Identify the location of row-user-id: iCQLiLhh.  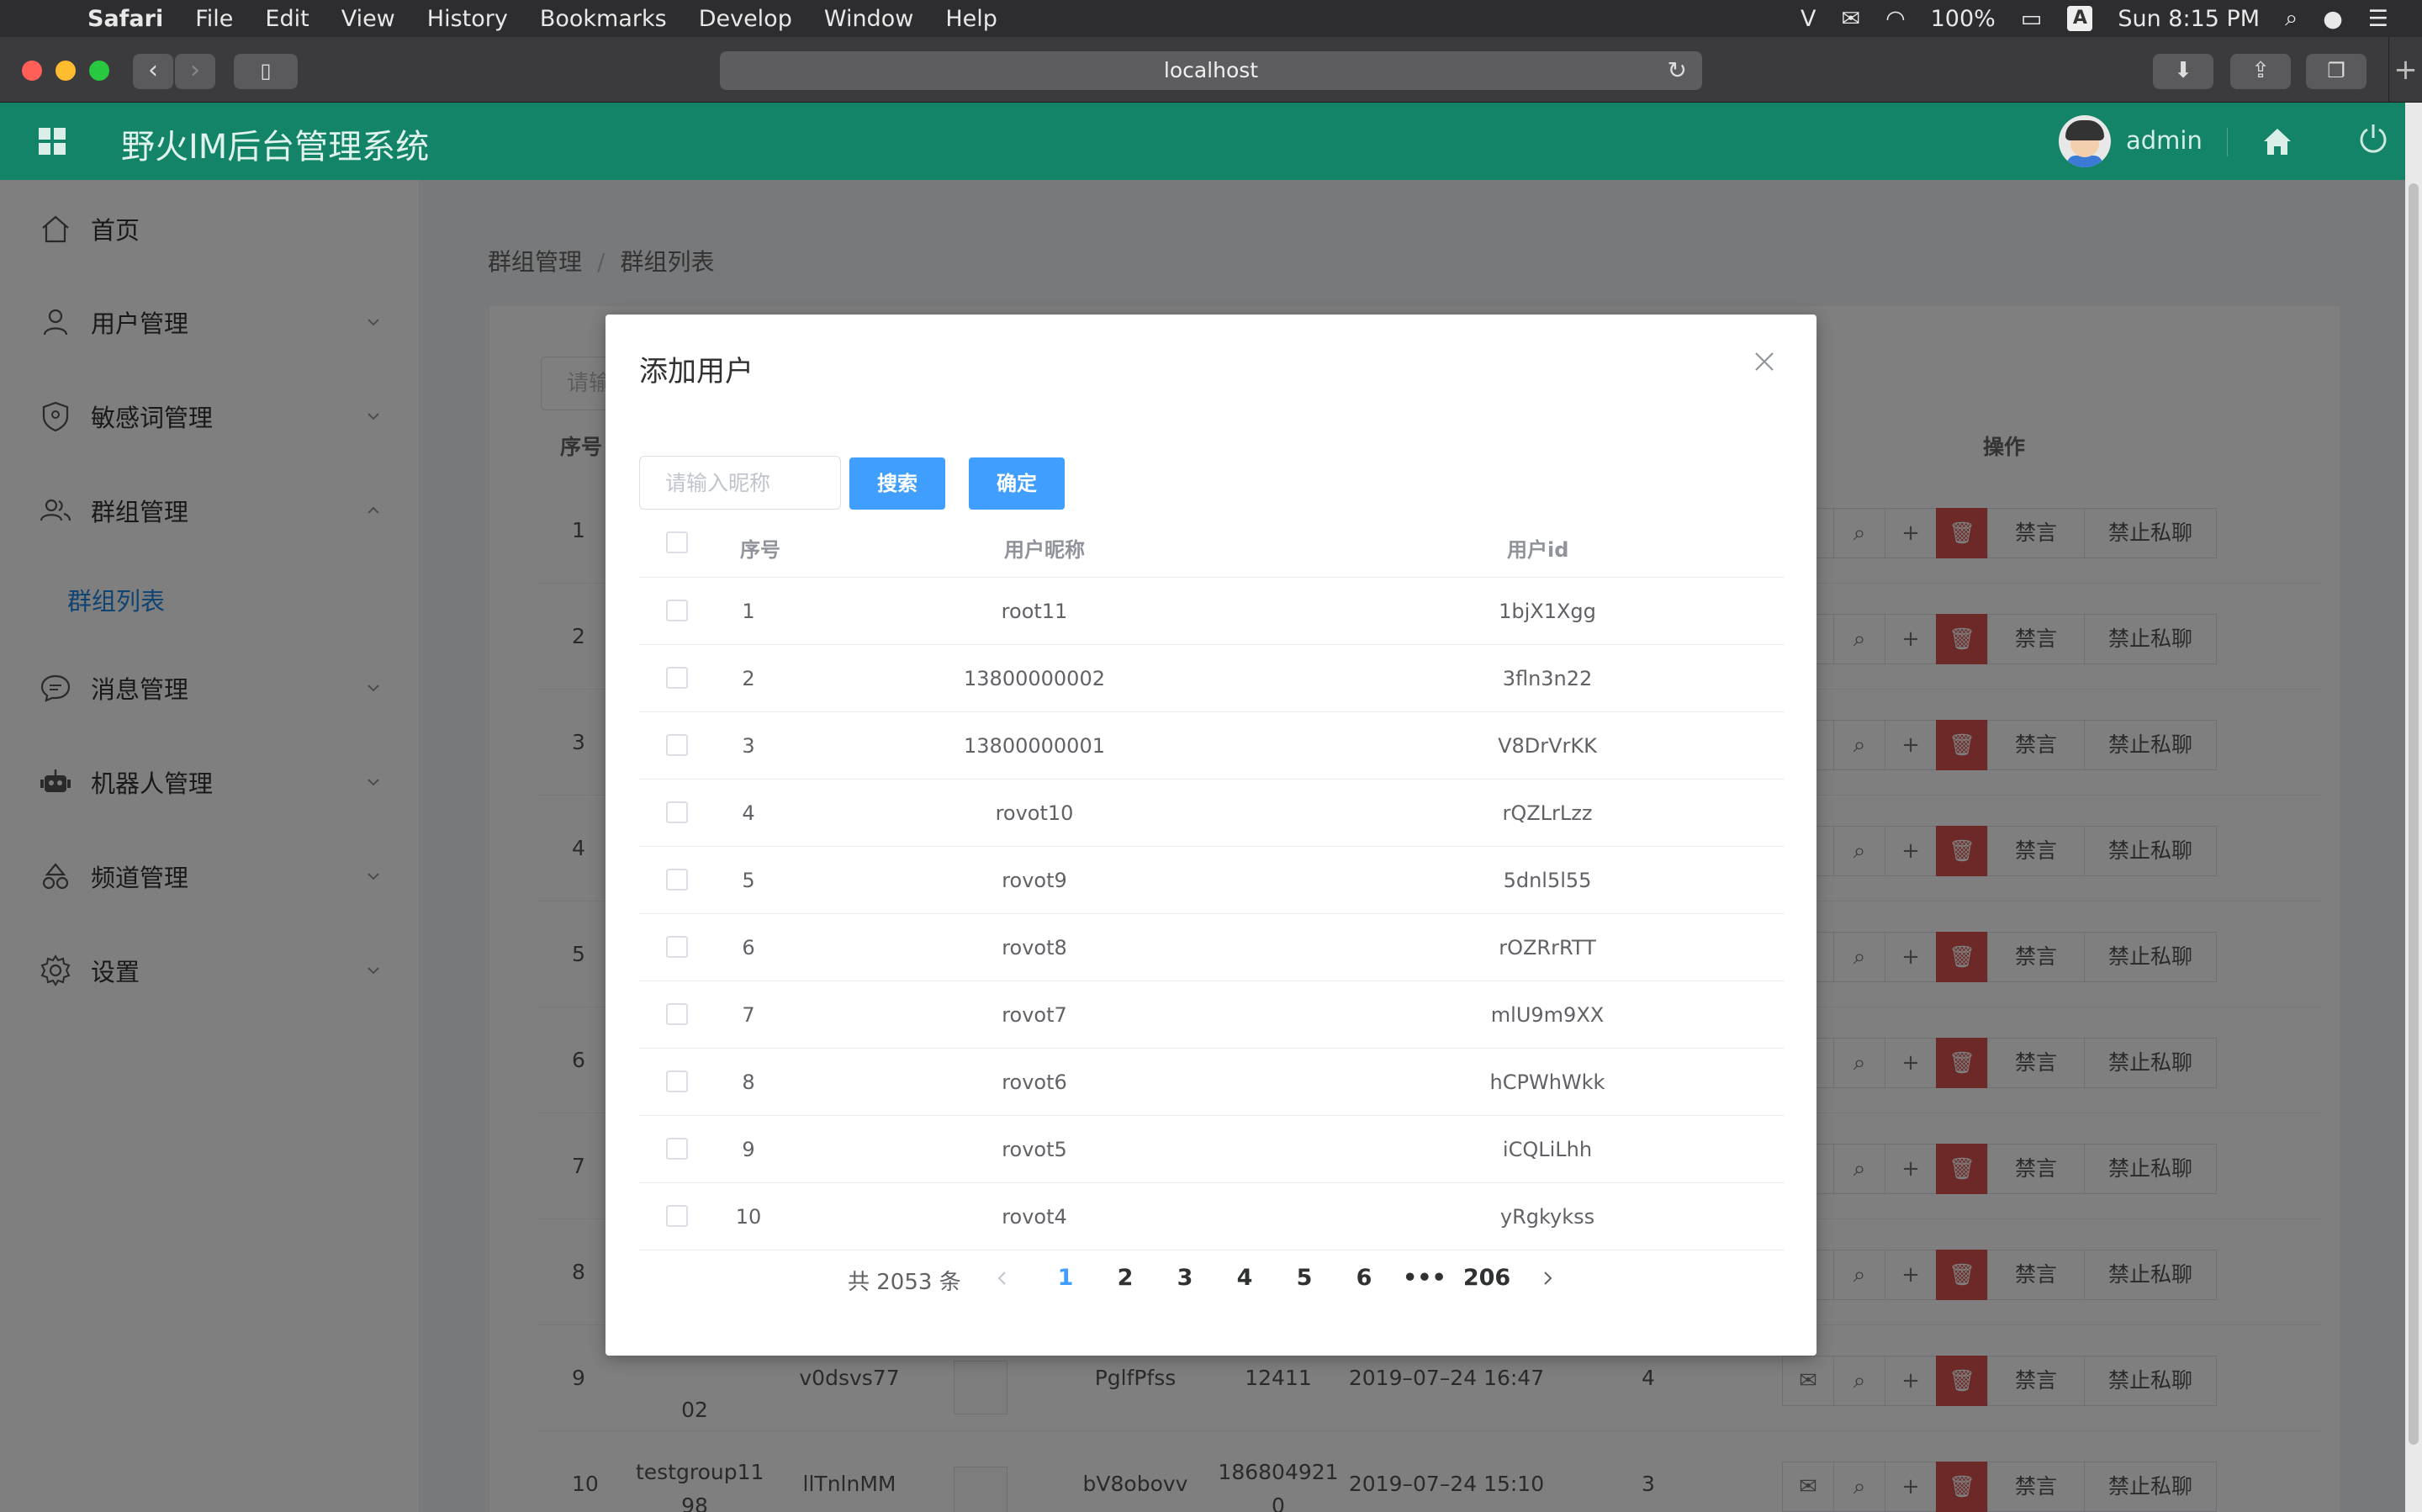
(1547, 1149).